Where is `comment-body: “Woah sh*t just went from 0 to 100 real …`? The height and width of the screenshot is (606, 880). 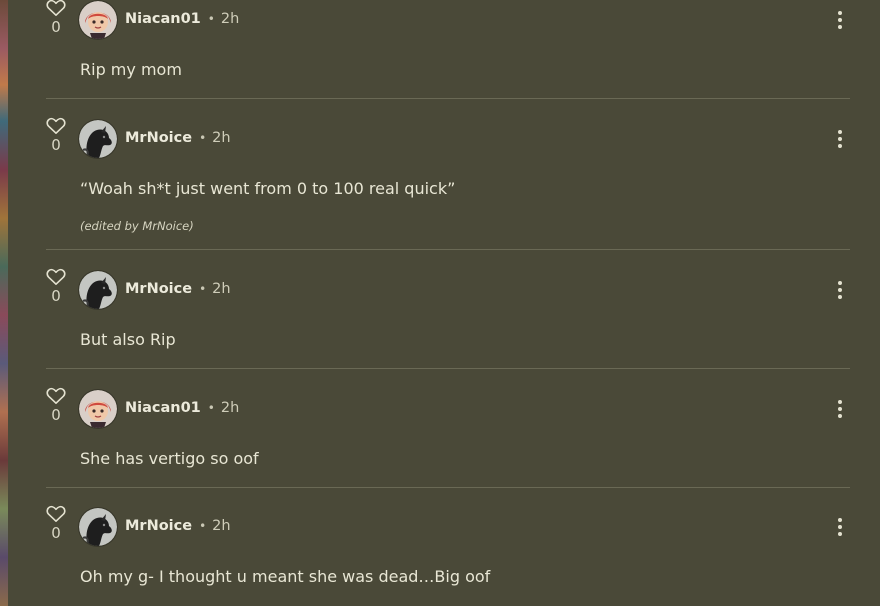
comment-body: “Woah sh*t just went from 0 to 100 real … is located at coordinates (268, 188).